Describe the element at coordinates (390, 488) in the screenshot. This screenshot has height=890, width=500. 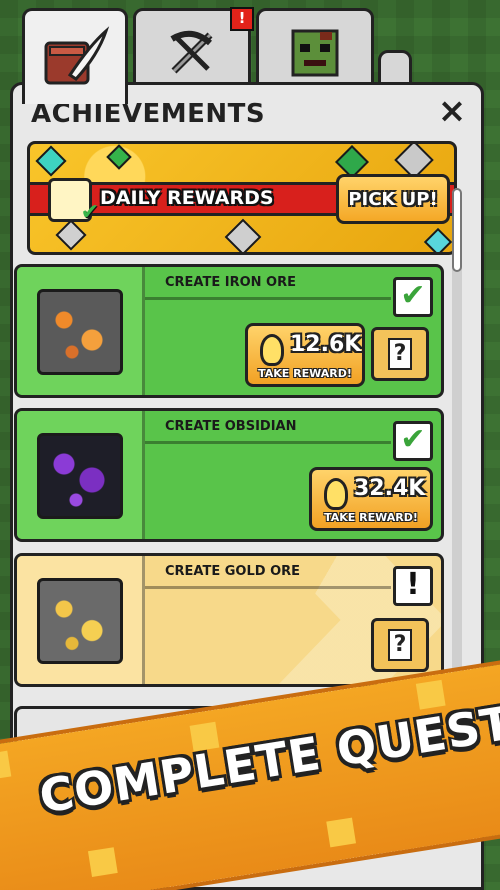
I see `reward-amount: 32.4K` at that location.